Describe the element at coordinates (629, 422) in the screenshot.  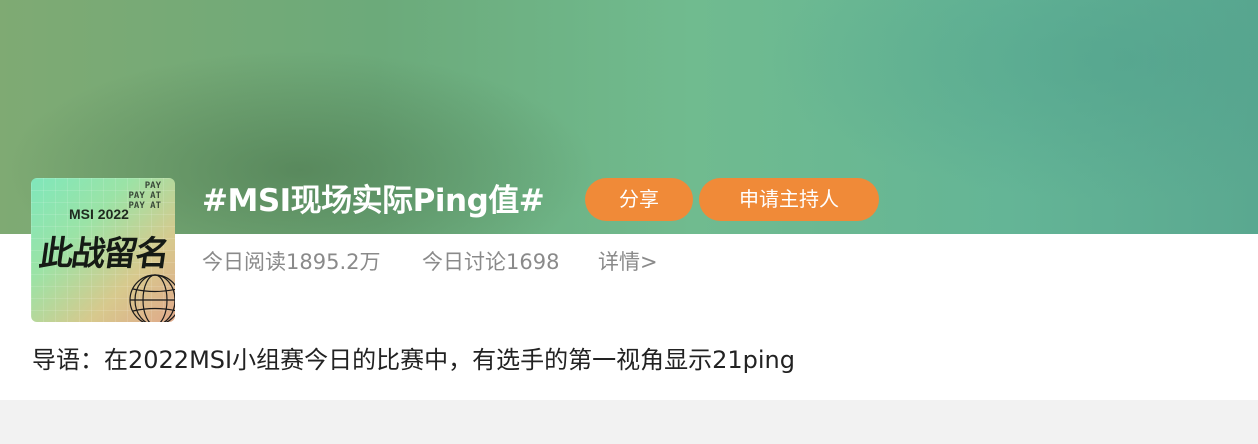
I see `section-divider` at that location.